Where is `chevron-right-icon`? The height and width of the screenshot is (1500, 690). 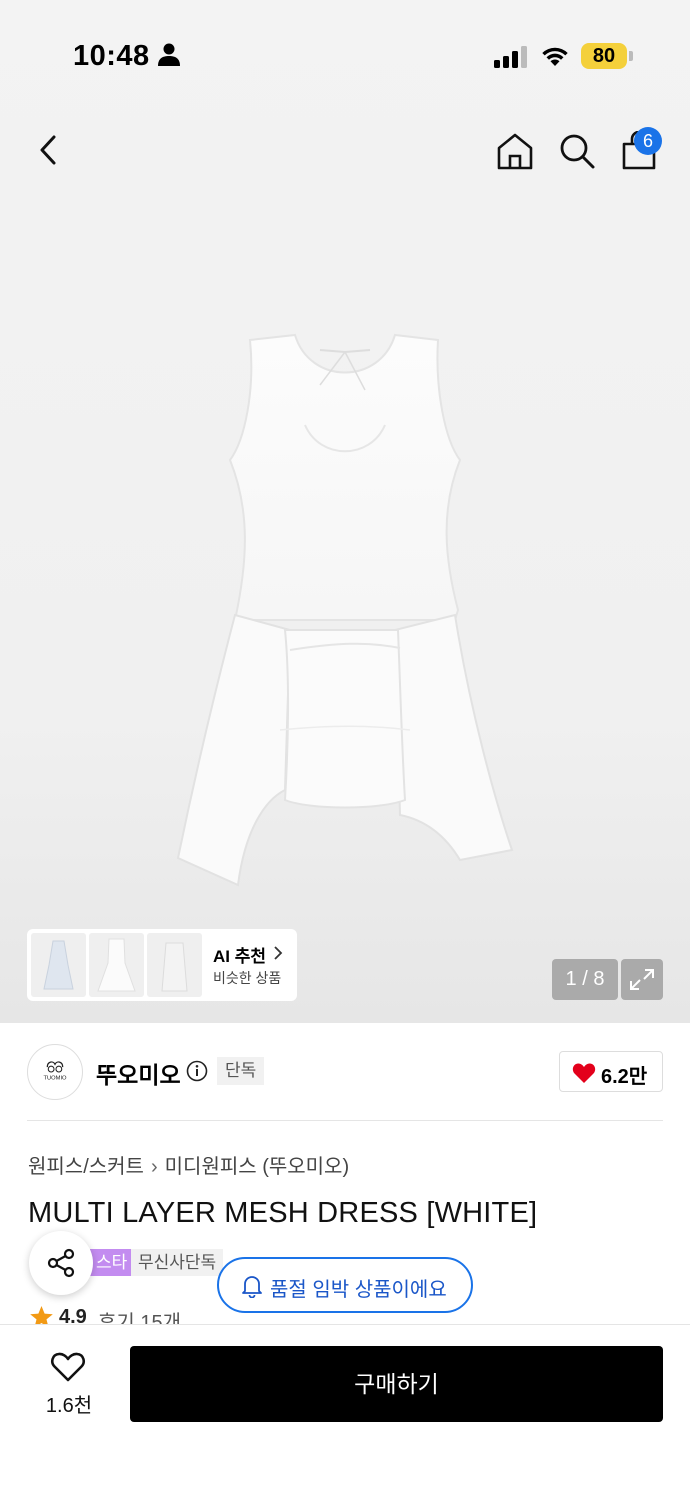
chevron-right-icon is located at coordinates (278, 953).